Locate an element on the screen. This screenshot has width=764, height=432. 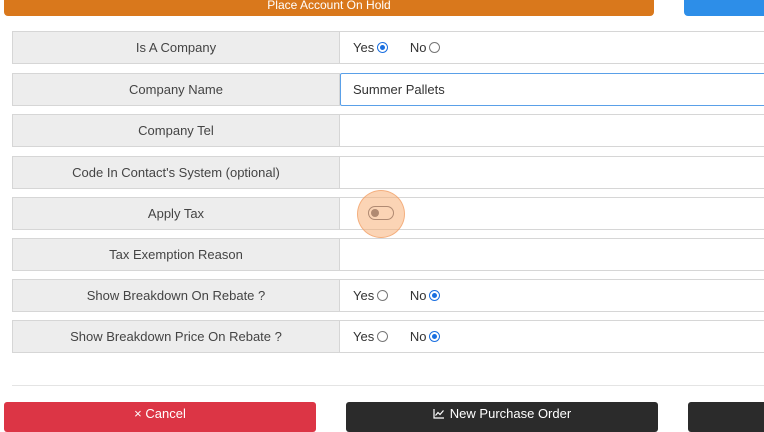
company-tel-label: Company Tel is located at coordinates (176, 130).